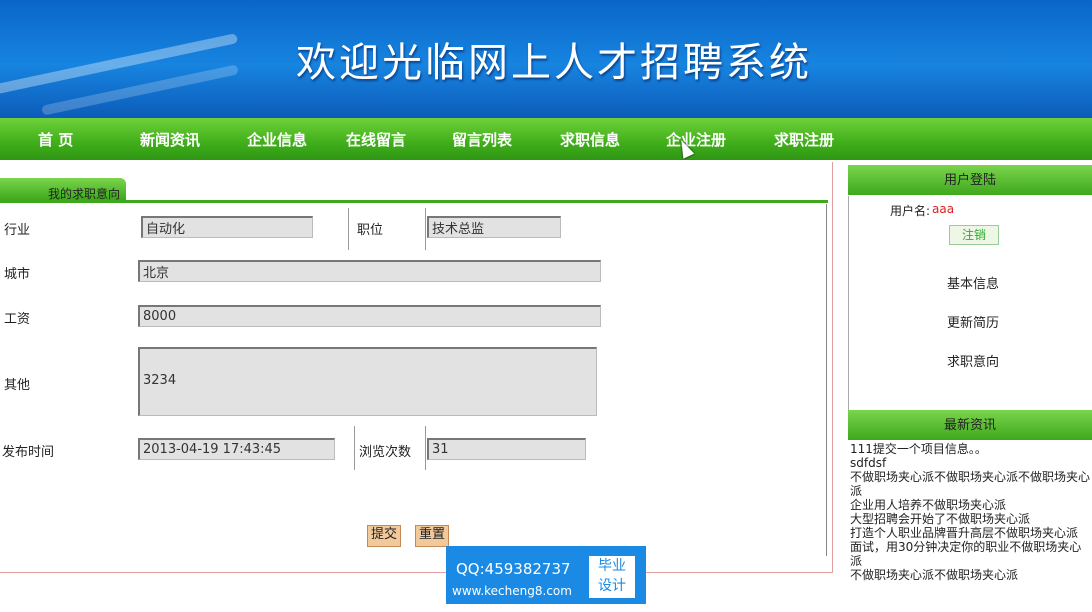  What do you see at coordinates (63, 189) in the screenshot?
I see `tab-job-intention: 我的求职意向` at bounding box center [63, 189].